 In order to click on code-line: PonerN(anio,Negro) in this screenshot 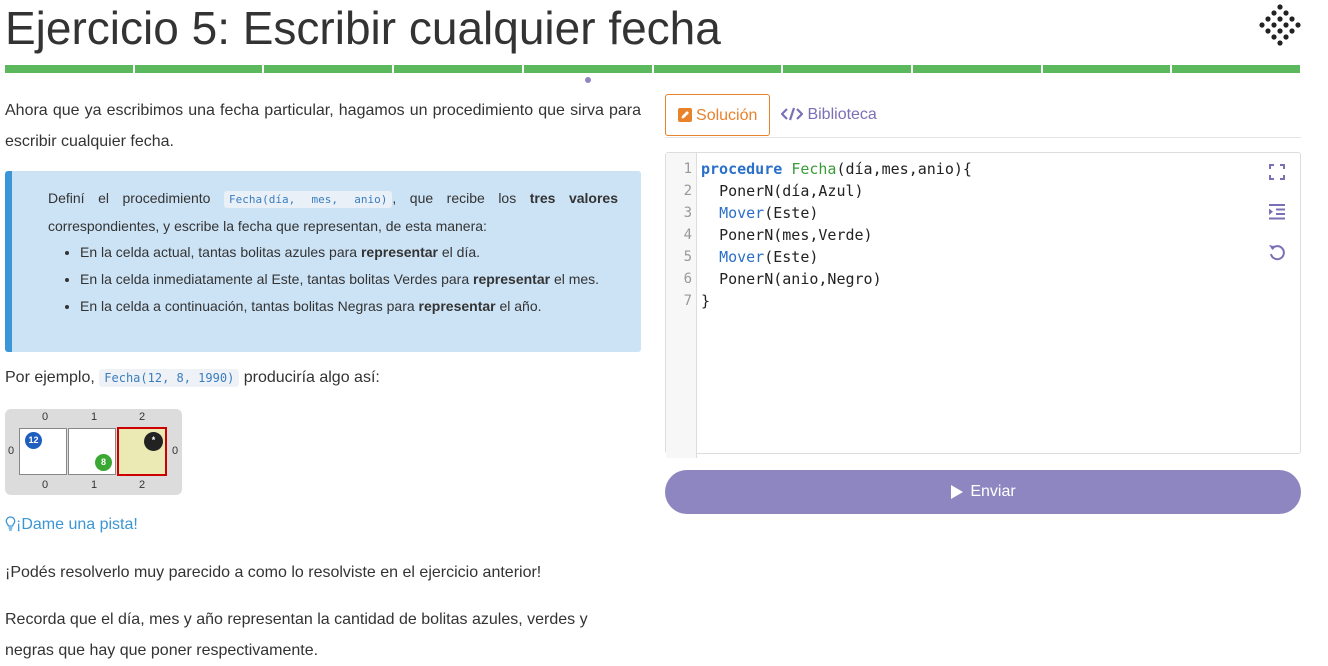, I will do `click(836, 279)`.